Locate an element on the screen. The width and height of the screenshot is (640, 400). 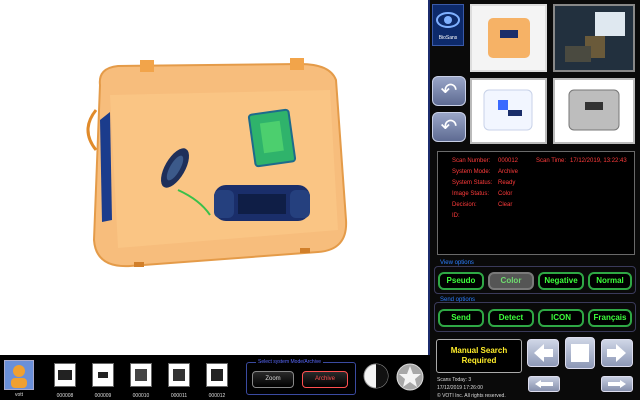
zoom-button: Zoom is located at coordinates (273, 379).